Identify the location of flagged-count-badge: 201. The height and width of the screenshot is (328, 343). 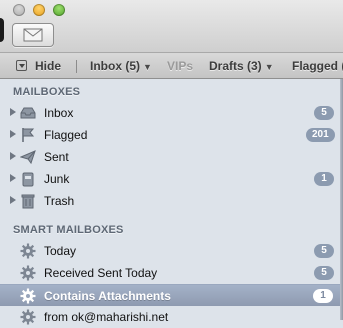
(320, 135).